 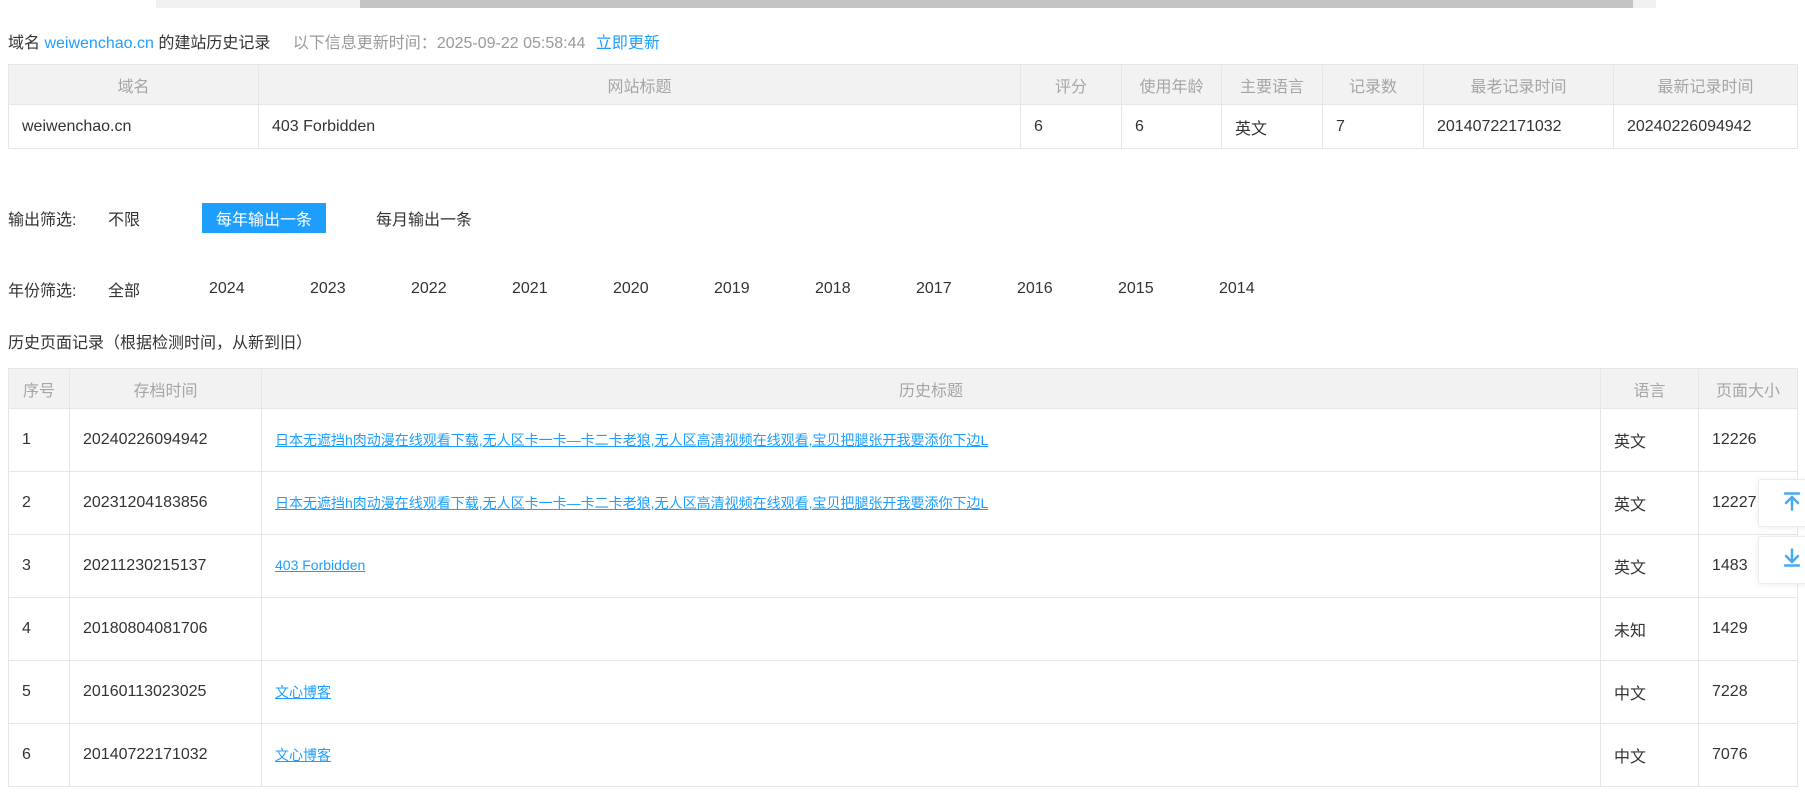 What do you see at coordinates (1748, 692) in the screenshot?
I see `page-size: 7228` at bounding box center [1748, 692].